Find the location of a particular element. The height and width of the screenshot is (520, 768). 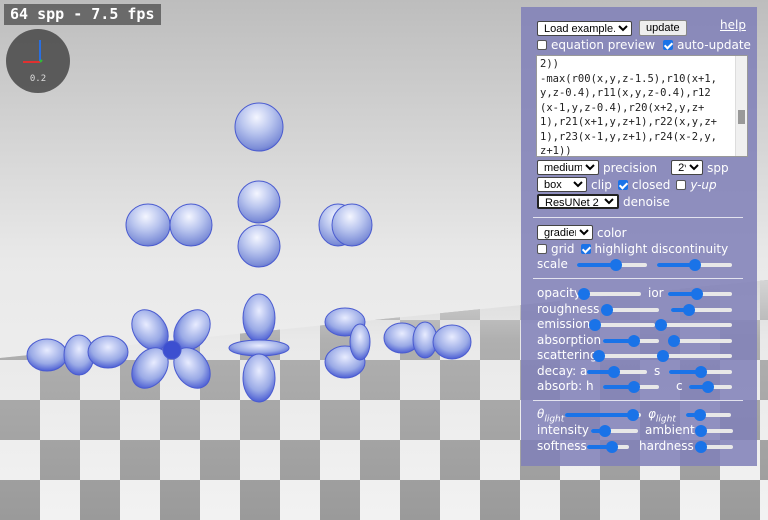

clip-label: clip is located at coordinates (601, 184).